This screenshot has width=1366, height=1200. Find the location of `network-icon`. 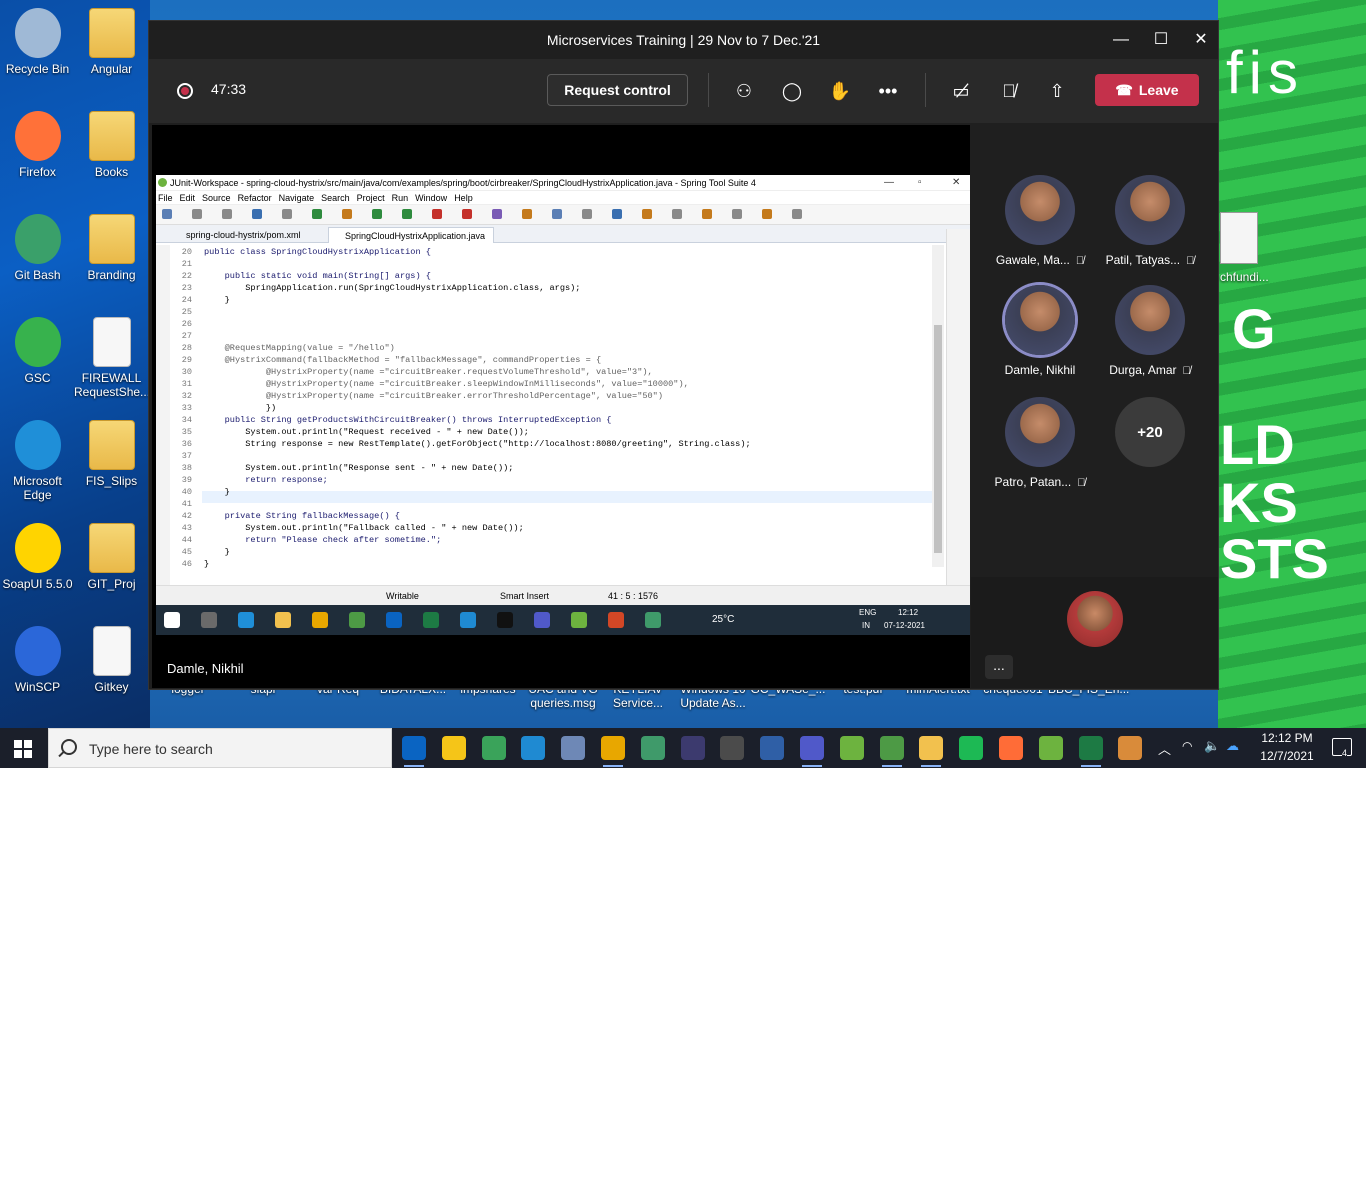

network-icon is located at coordinates (573, 748).